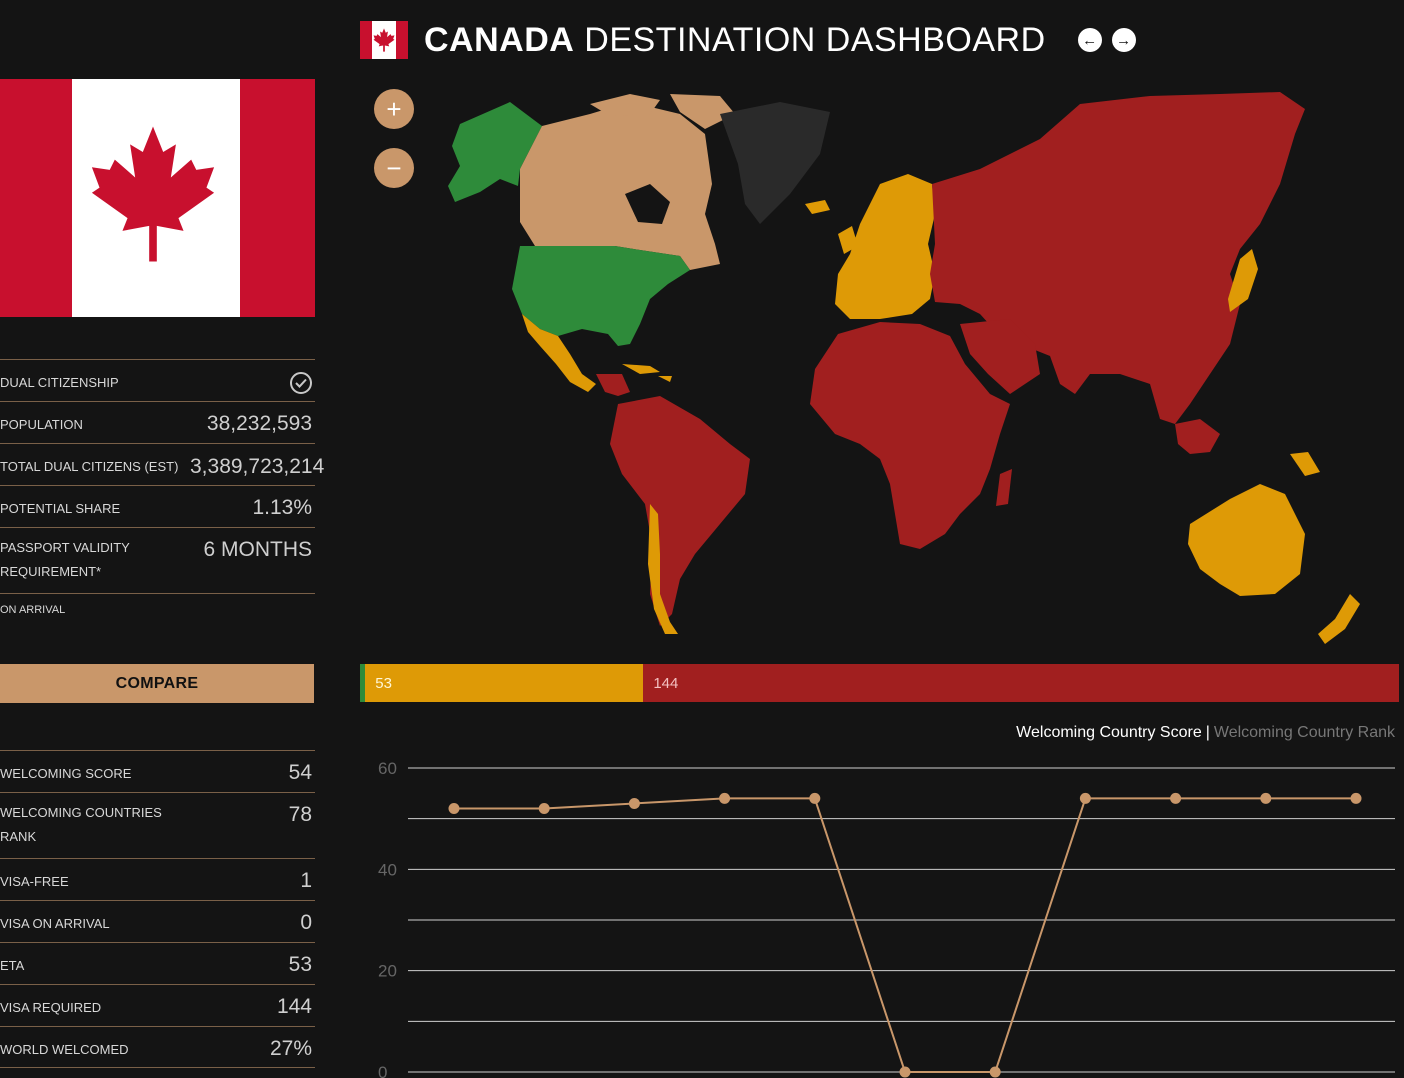 Image resolution: width=1404 pixels, height=1078 pixels. I want to click on tab-welcoming-score: Welcoming Country Score, so click(1109, 732).